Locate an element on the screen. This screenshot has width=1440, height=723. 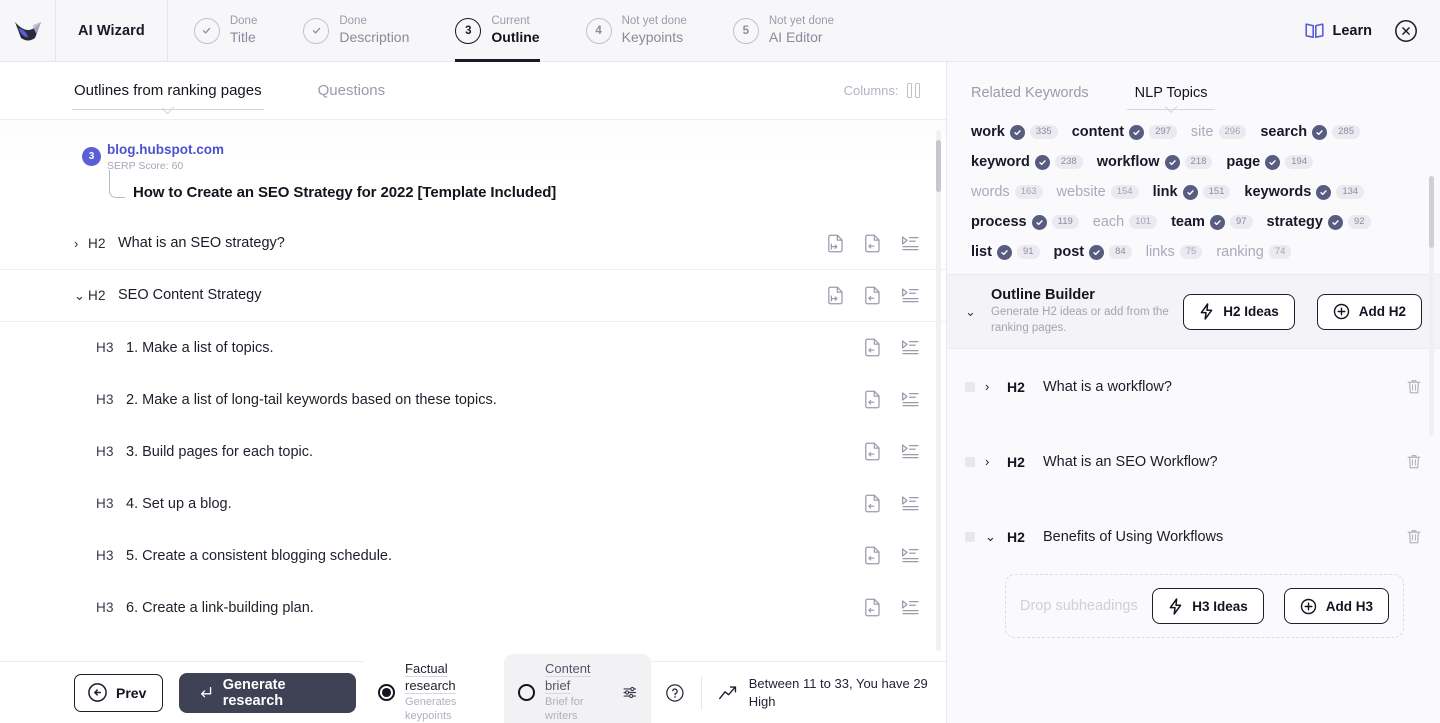
nlp-topic-chip: each 101 is located at coordinates (1125, 222).